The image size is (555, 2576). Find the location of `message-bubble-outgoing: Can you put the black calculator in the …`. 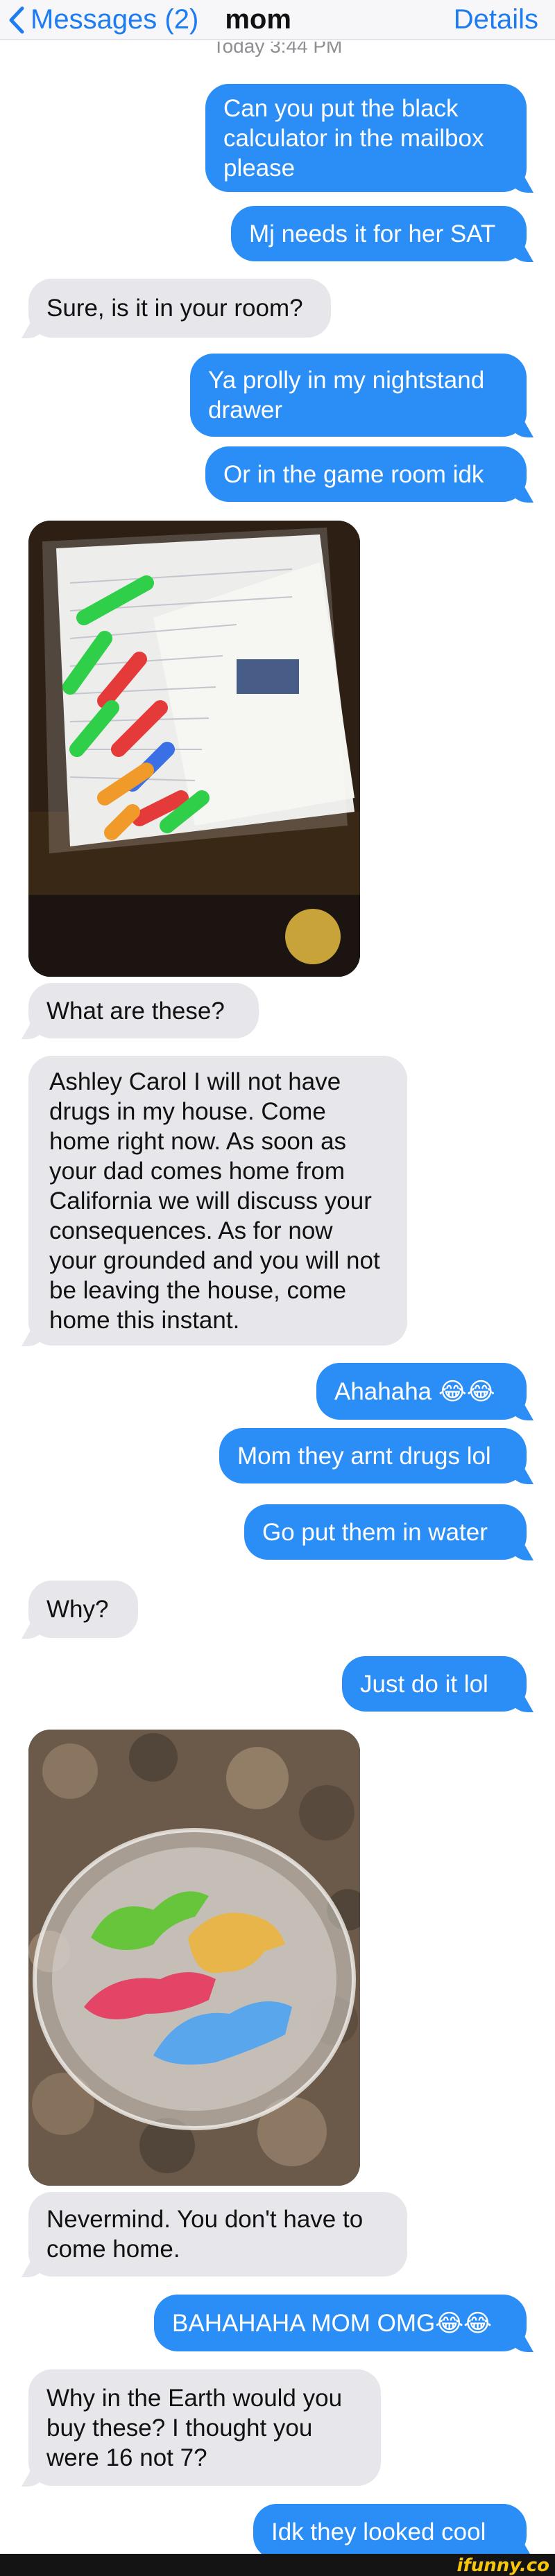

message-bubble-outgoing: Can you put the black calculator in the … is located at coordinates (366, 138).